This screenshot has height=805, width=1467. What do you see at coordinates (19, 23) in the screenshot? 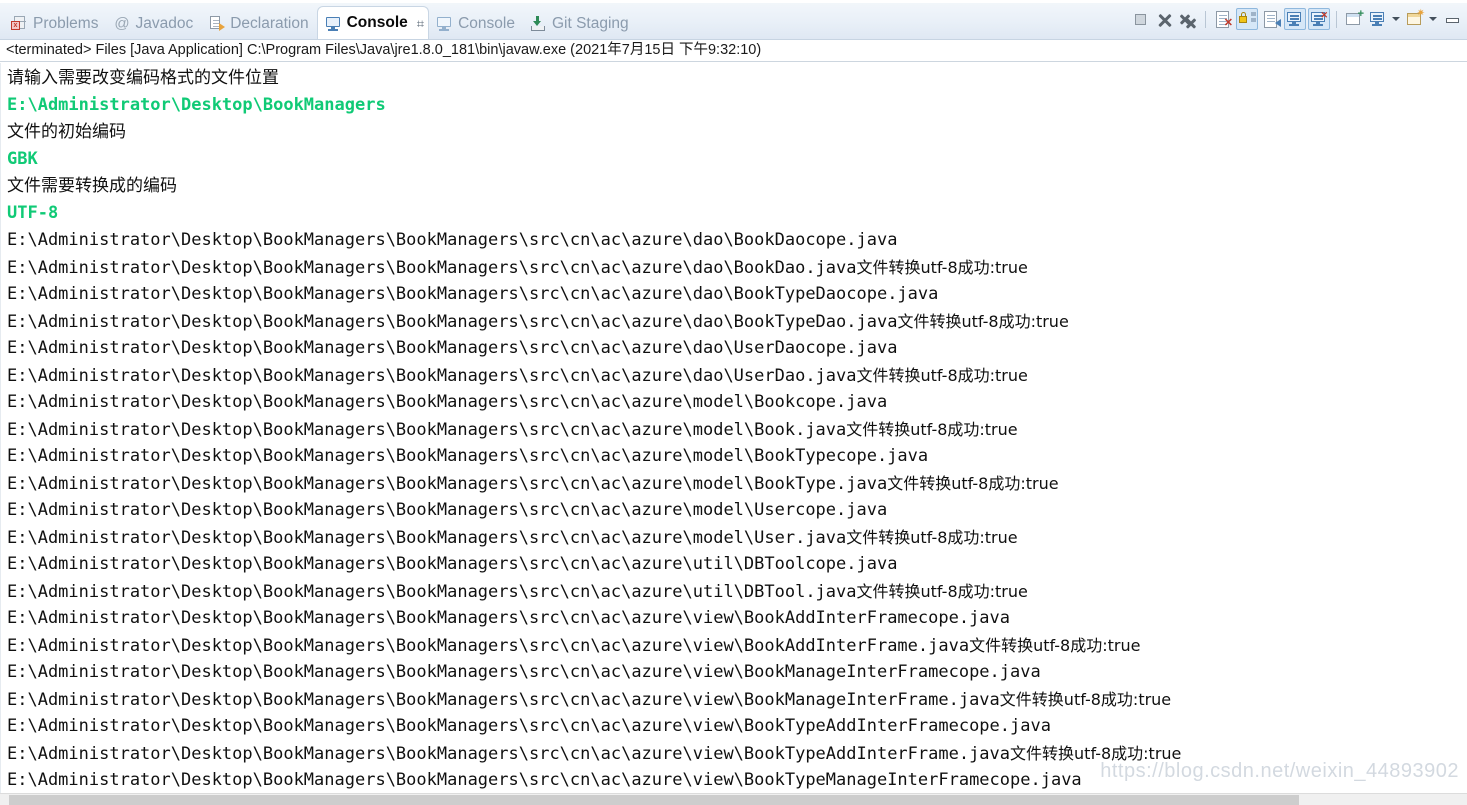
I see `problems-icon: x` at bounding box center [19, 23].